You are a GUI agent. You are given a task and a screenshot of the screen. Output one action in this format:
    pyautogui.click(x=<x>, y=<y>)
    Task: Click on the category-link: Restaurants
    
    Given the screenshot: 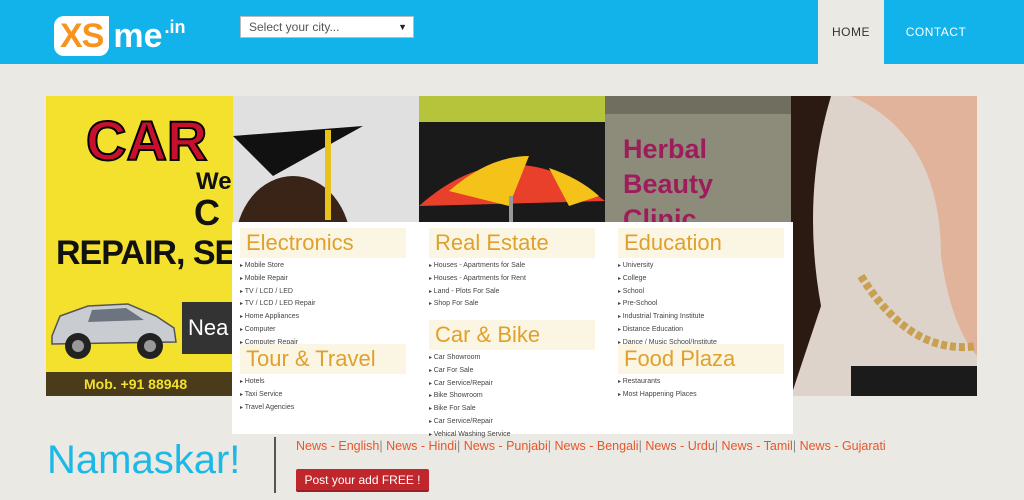 What is the action you would take?
    pyautogui.click(x=657, y=382)
    